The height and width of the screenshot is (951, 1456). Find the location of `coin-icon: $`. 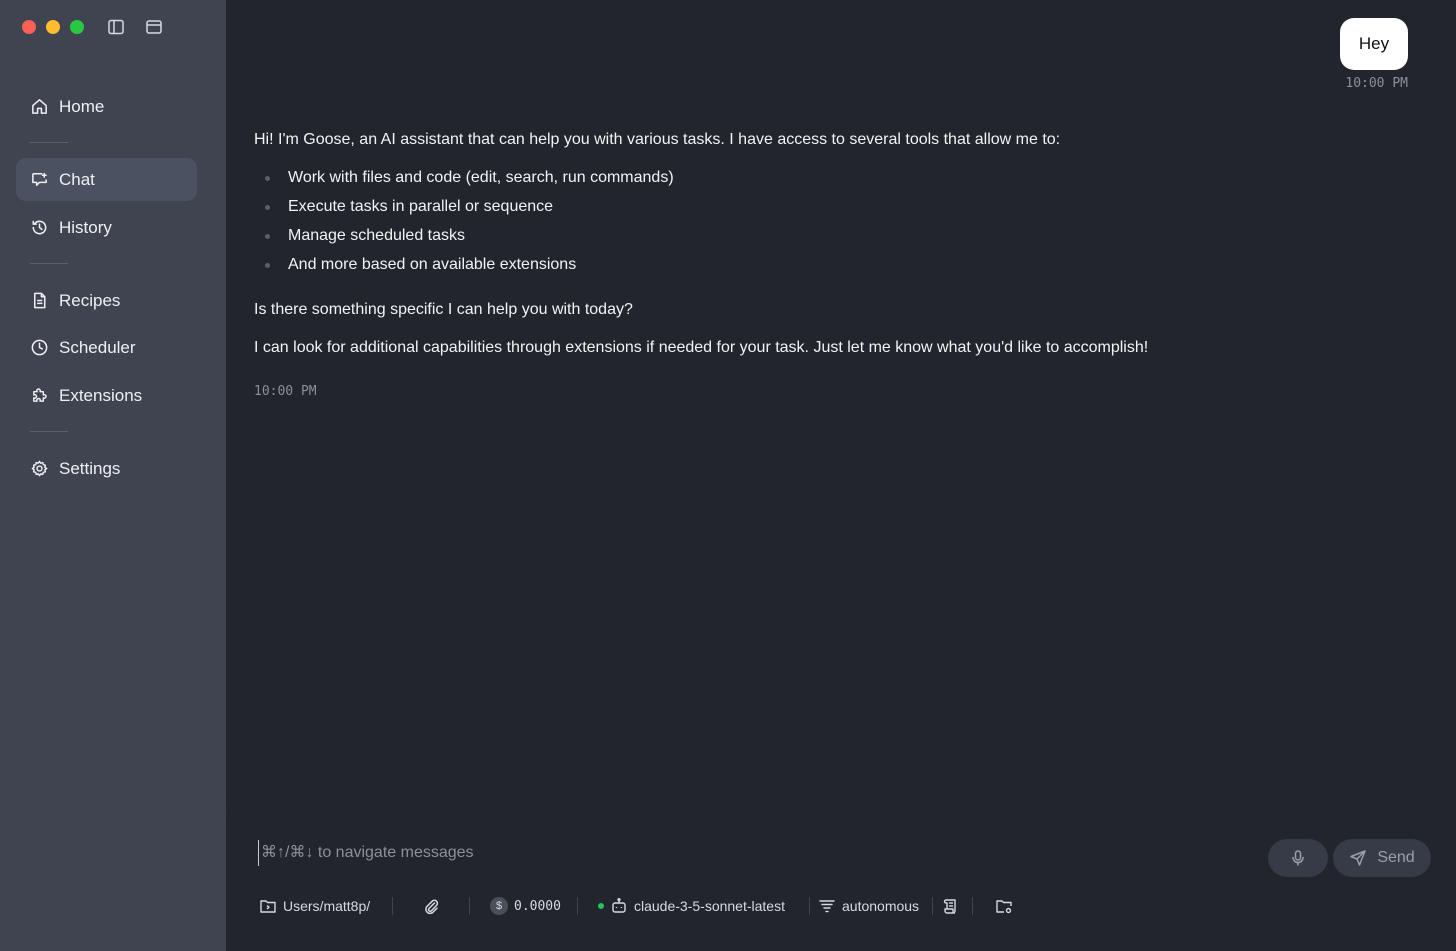

coin-icon: $ is located at coordinates (499, 906).